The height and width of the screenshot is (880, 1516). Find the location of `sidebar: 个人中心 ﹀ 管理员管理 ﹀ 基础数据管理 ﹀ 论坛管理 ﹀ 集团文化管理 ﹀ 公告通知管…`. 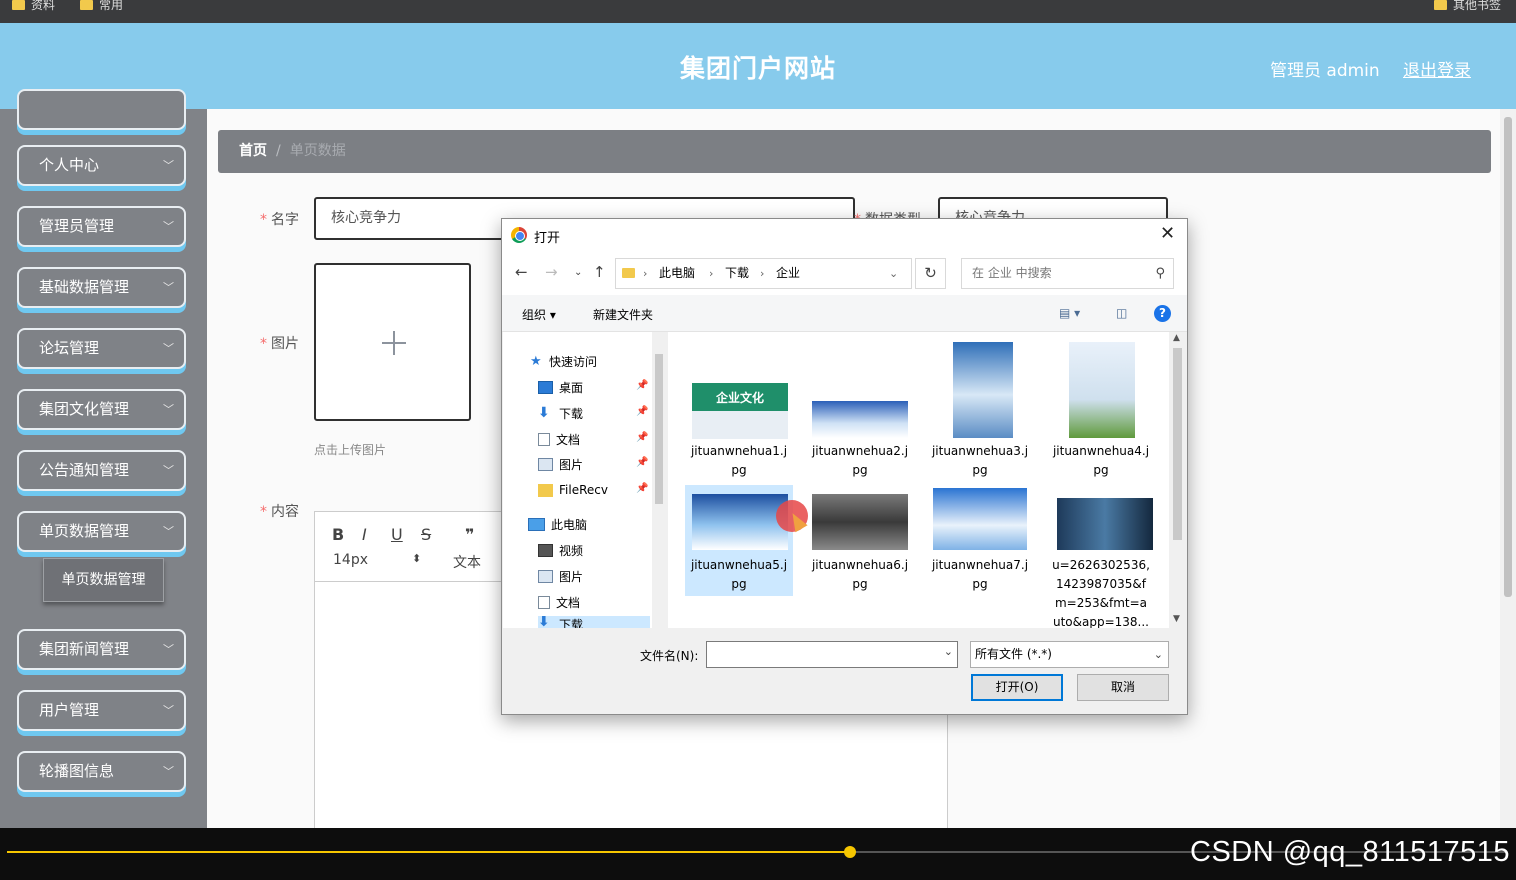

sidebar: 个人中心 ﹀ 管理员管理 ﹀ 基础数据管理 ﹀ 论坛管理 ﹀ 集团文化管理 ﹀ 公告通知管… is located at coordinates (103, 458).